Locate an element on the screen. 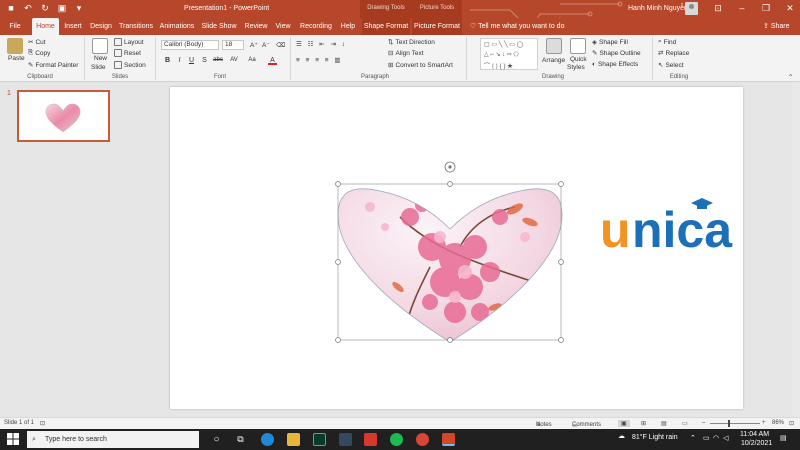 The width and height of the screenshot is (800, 450). bold-button: B is located at coordinates (167, 60).